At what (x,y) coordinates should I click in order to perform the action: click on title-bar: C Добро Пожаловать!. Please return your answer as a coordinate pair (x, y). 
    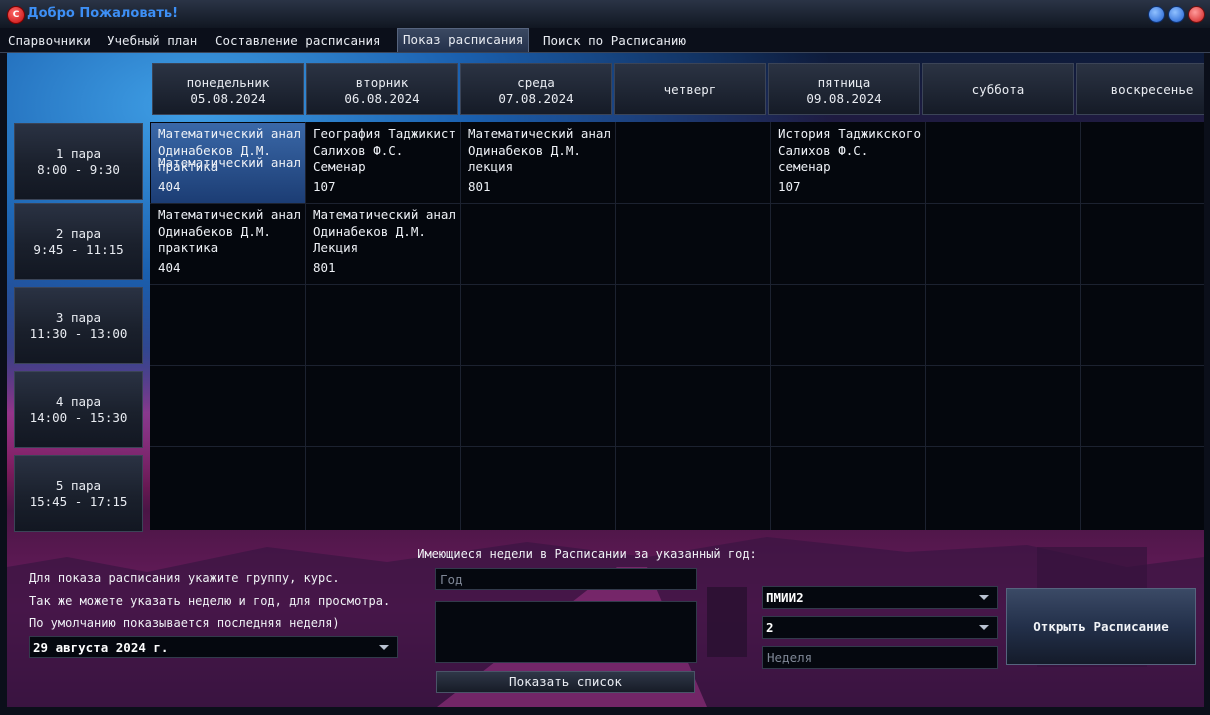
    Looking at the image, I should click on (605, 14).